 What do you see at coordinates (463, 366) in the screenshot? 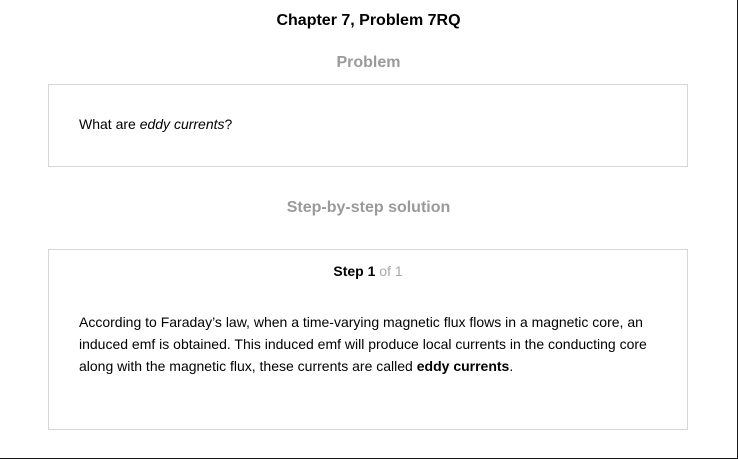
I see `solution-term: eddy currents` at bounding box center [463, 366].